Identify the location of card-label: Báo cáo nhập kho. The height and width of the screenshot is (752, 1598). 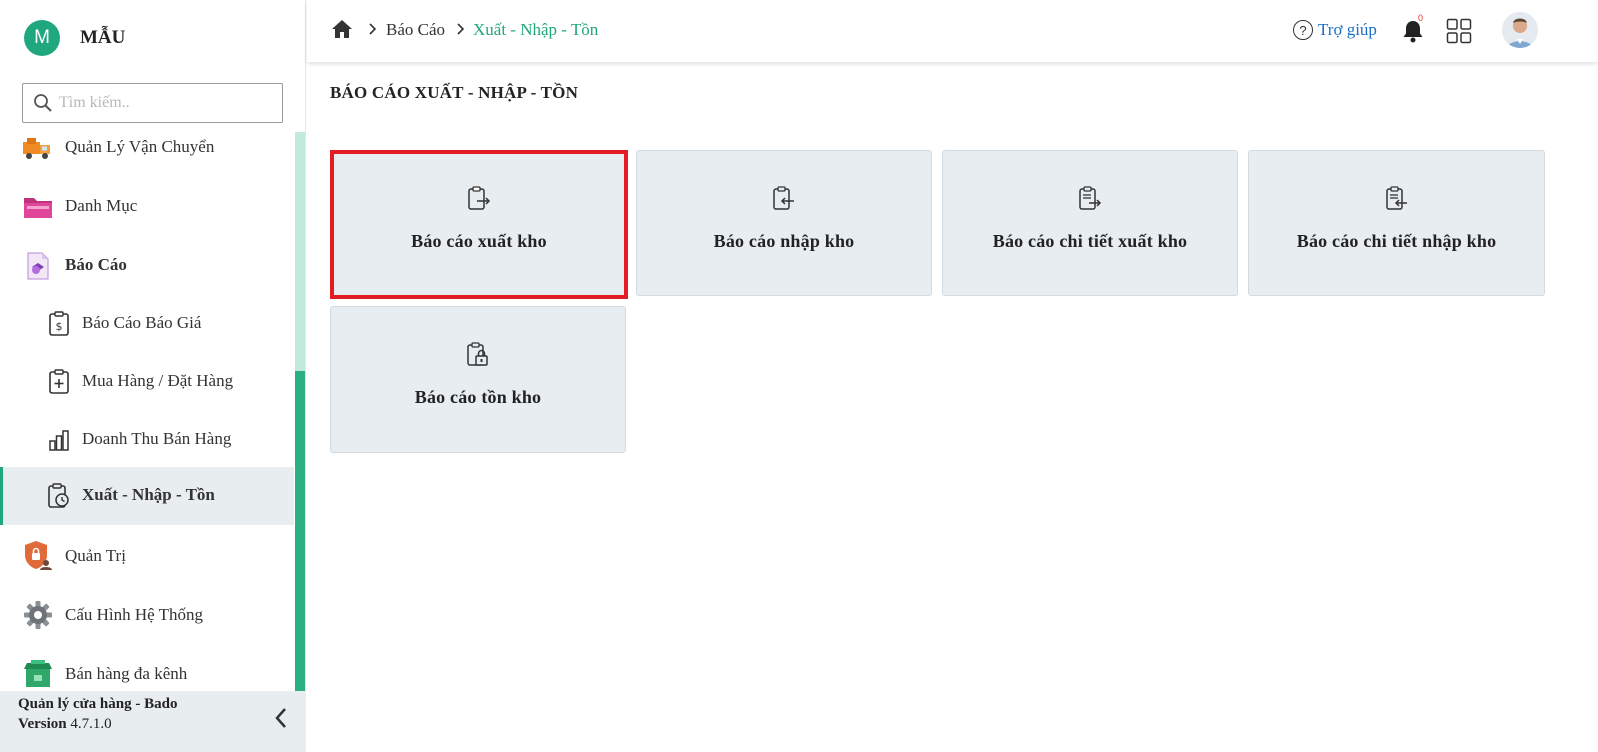
(784, 241).